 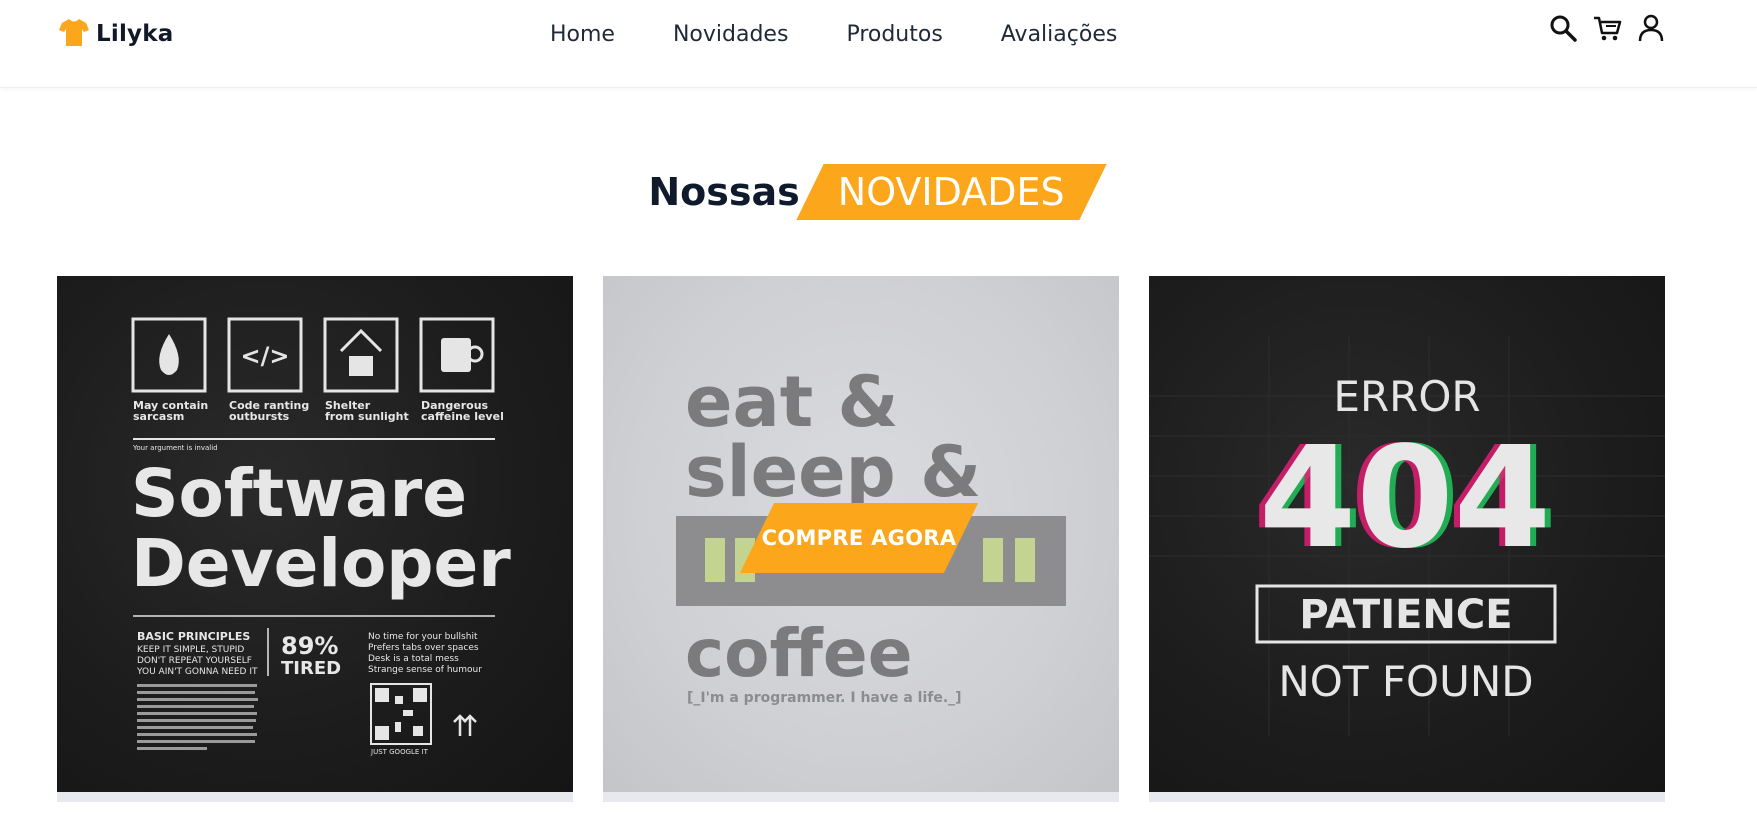 What do you see at coordinates (1405, 615) in the screenshot?
I see `svg-text: PATIENCE` at bounding box center [1405, 615].